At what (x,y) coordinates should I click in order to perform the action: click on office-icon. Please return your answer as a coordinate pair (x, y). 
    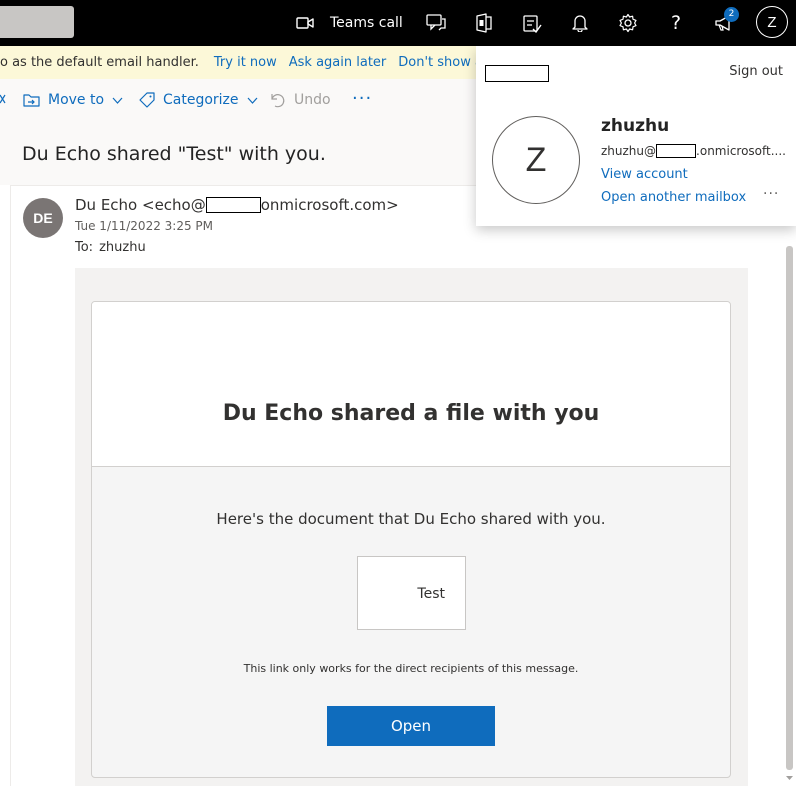
    Looking at the image, I should click on (484, 23).